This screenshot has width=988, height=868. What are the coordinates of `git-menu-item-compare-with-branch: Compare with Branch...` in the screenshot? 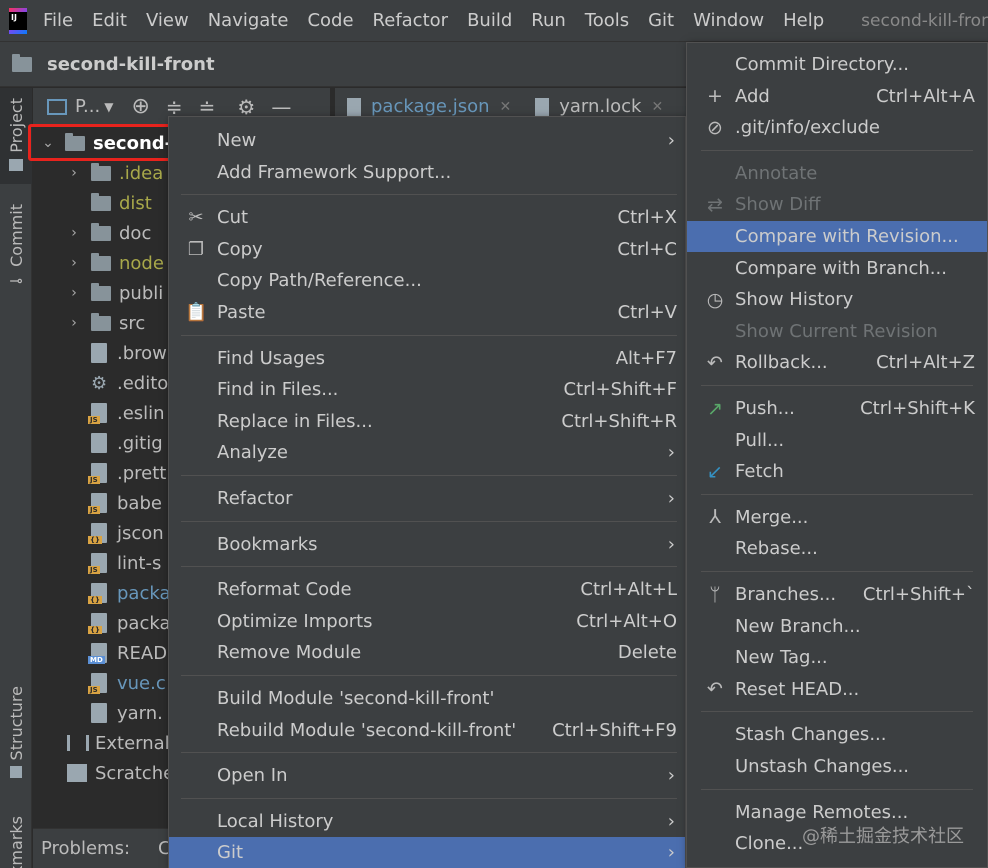 It's located at (837, 268).